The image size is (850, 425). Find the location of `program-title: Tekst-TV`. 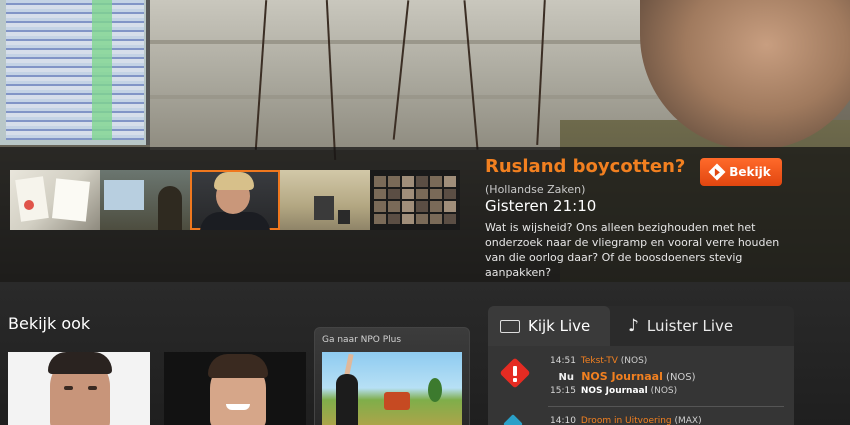

program-title: Tekst-TV is located at coordinates (599, 361).